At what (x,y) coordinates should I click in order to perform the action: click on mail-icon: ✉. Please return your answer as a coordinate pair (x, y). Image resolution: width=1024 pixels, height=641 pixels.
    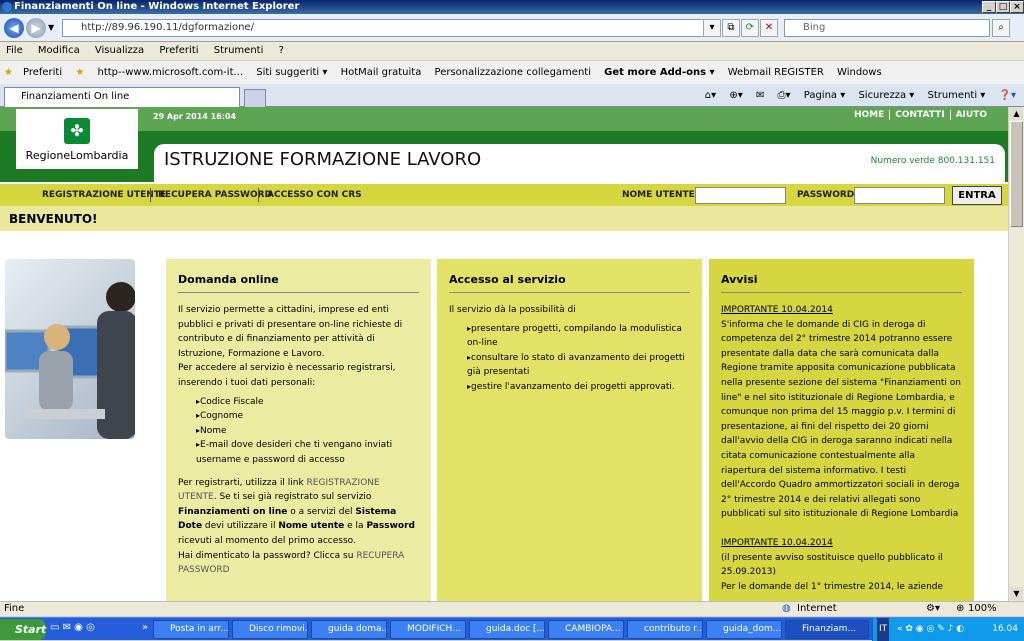
    Looking at the image, I should click on (760, 95).